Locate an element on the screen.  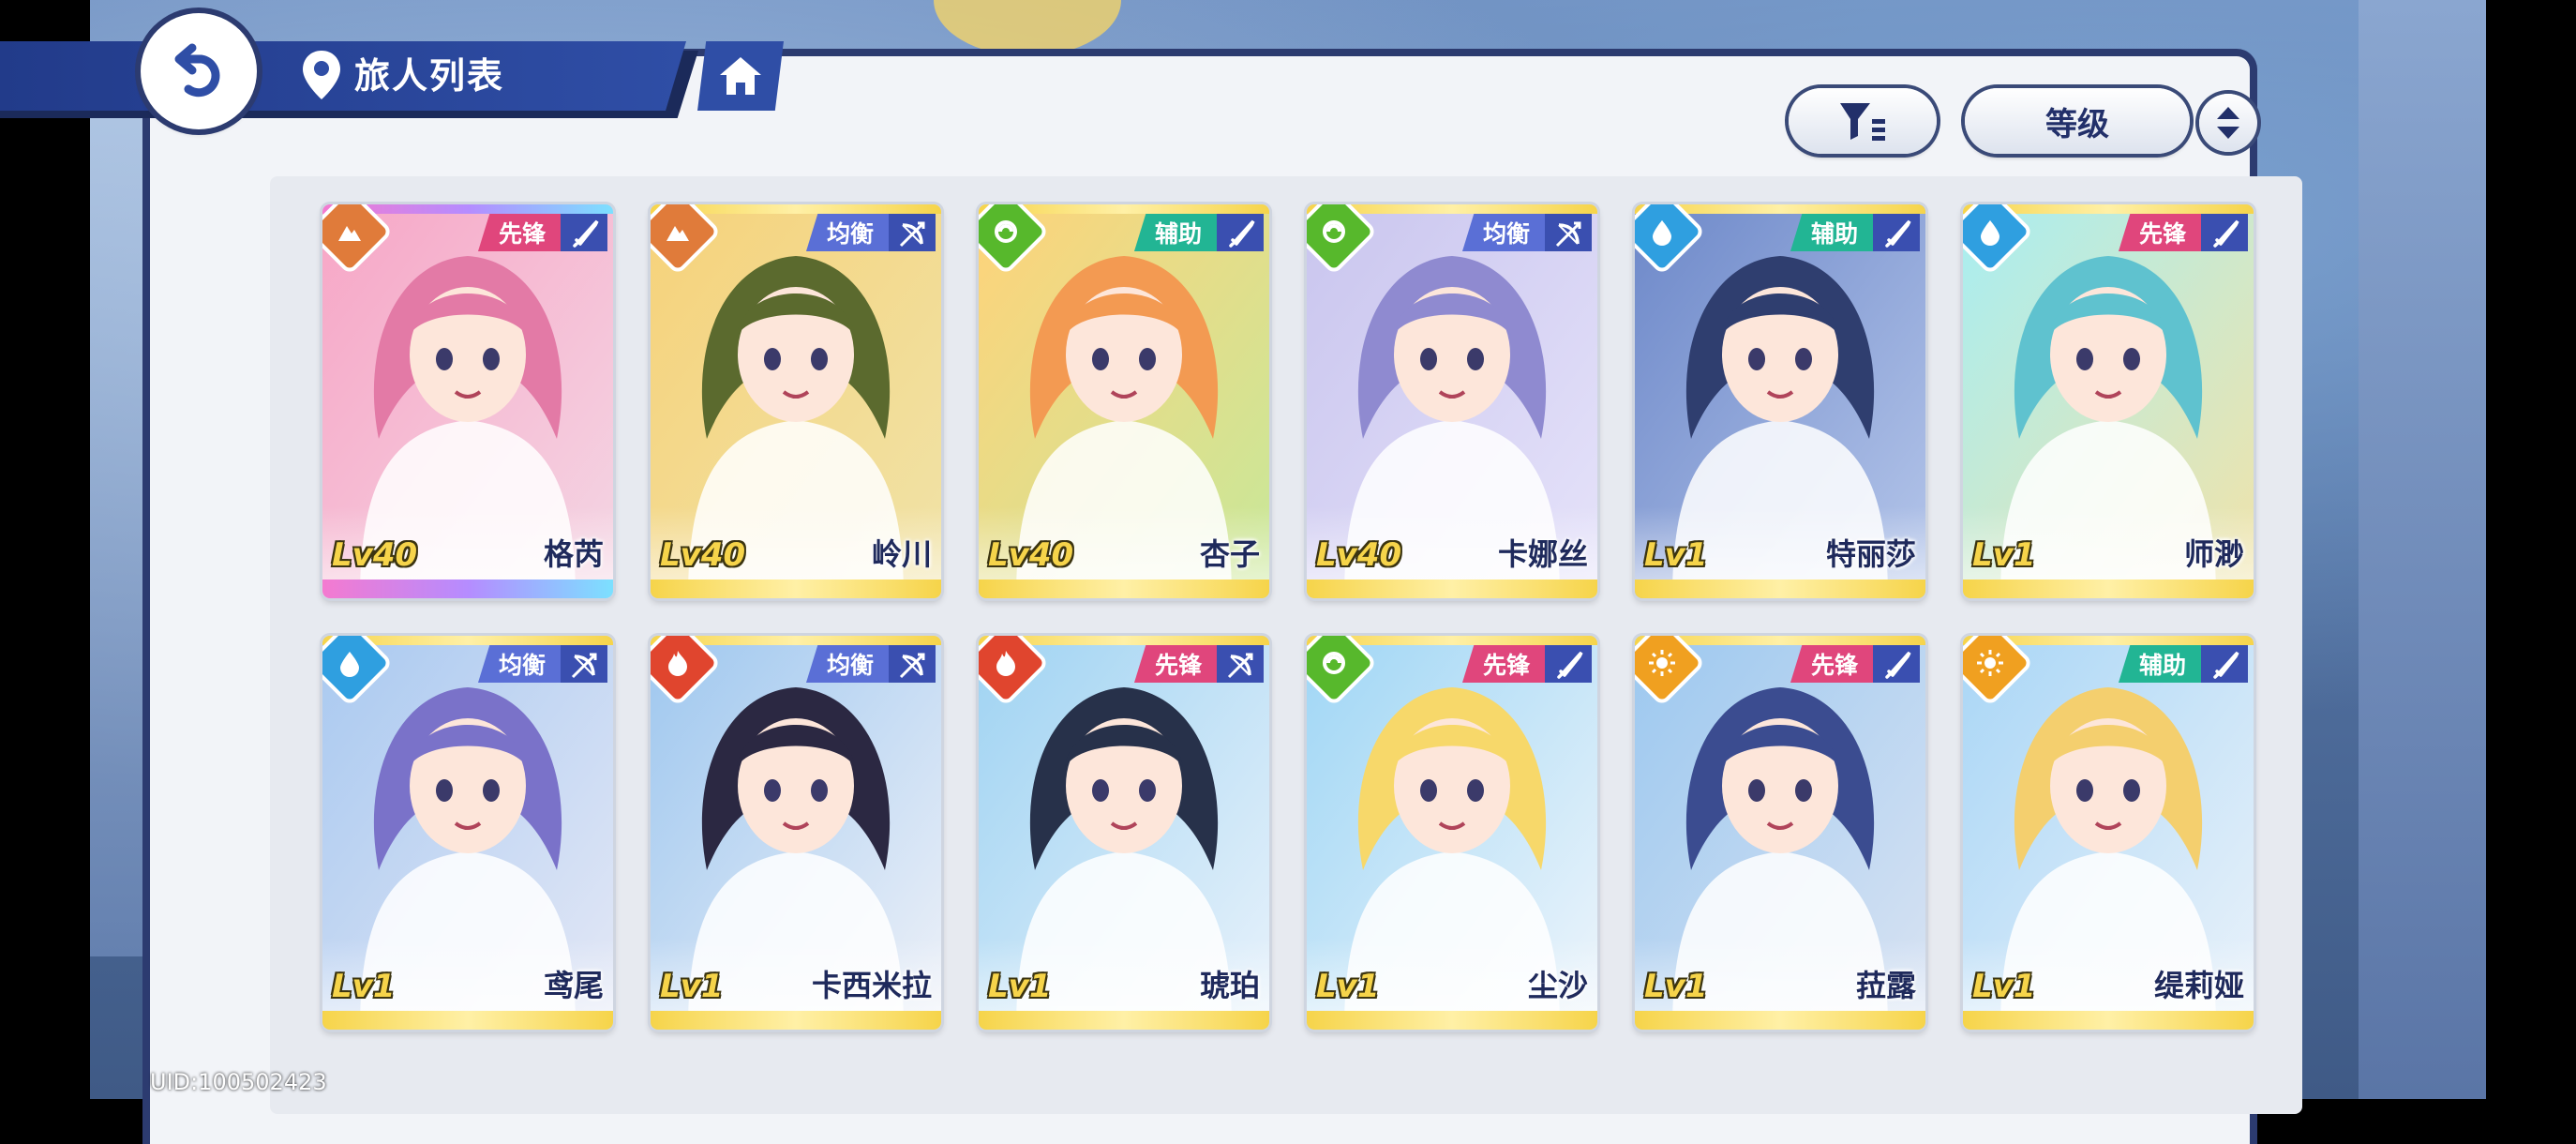
character-card: 辅助 Lv1 缇莉娅 is located at coordinates (2108, 833).